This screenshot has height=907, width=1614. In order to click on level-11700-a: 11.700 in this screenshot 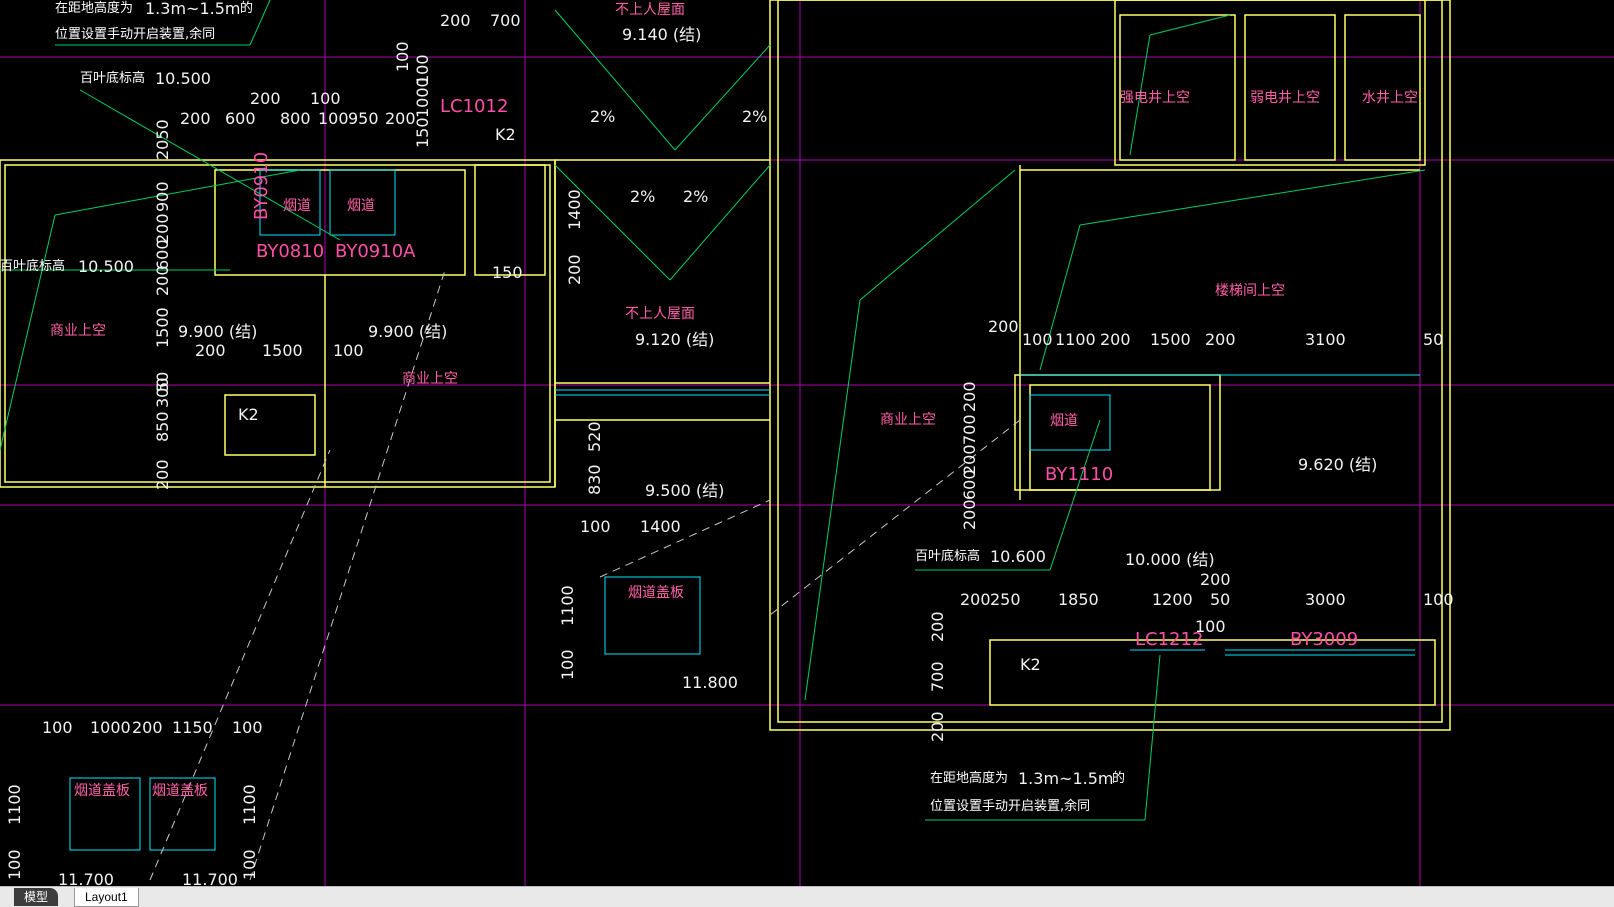, I will do `click(86, 878)`.